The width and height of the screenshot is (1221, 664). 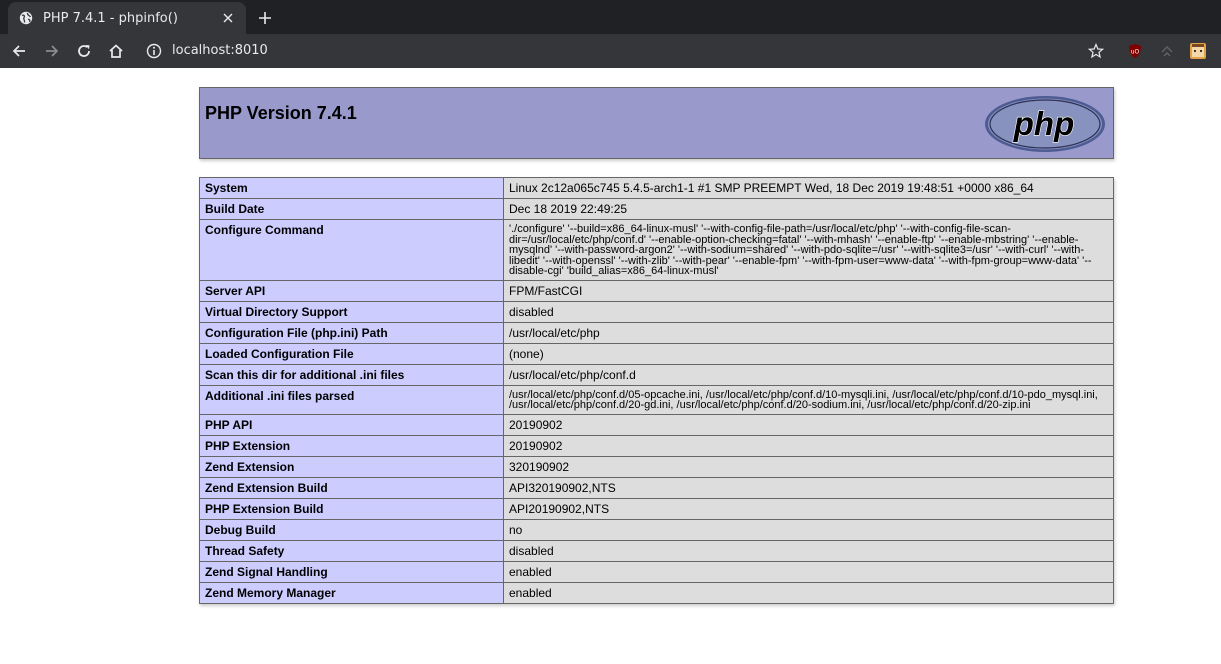 I want to click on browser-tab: PHP 7.4.1 - phpinfo(), so click(x=127, y=18).